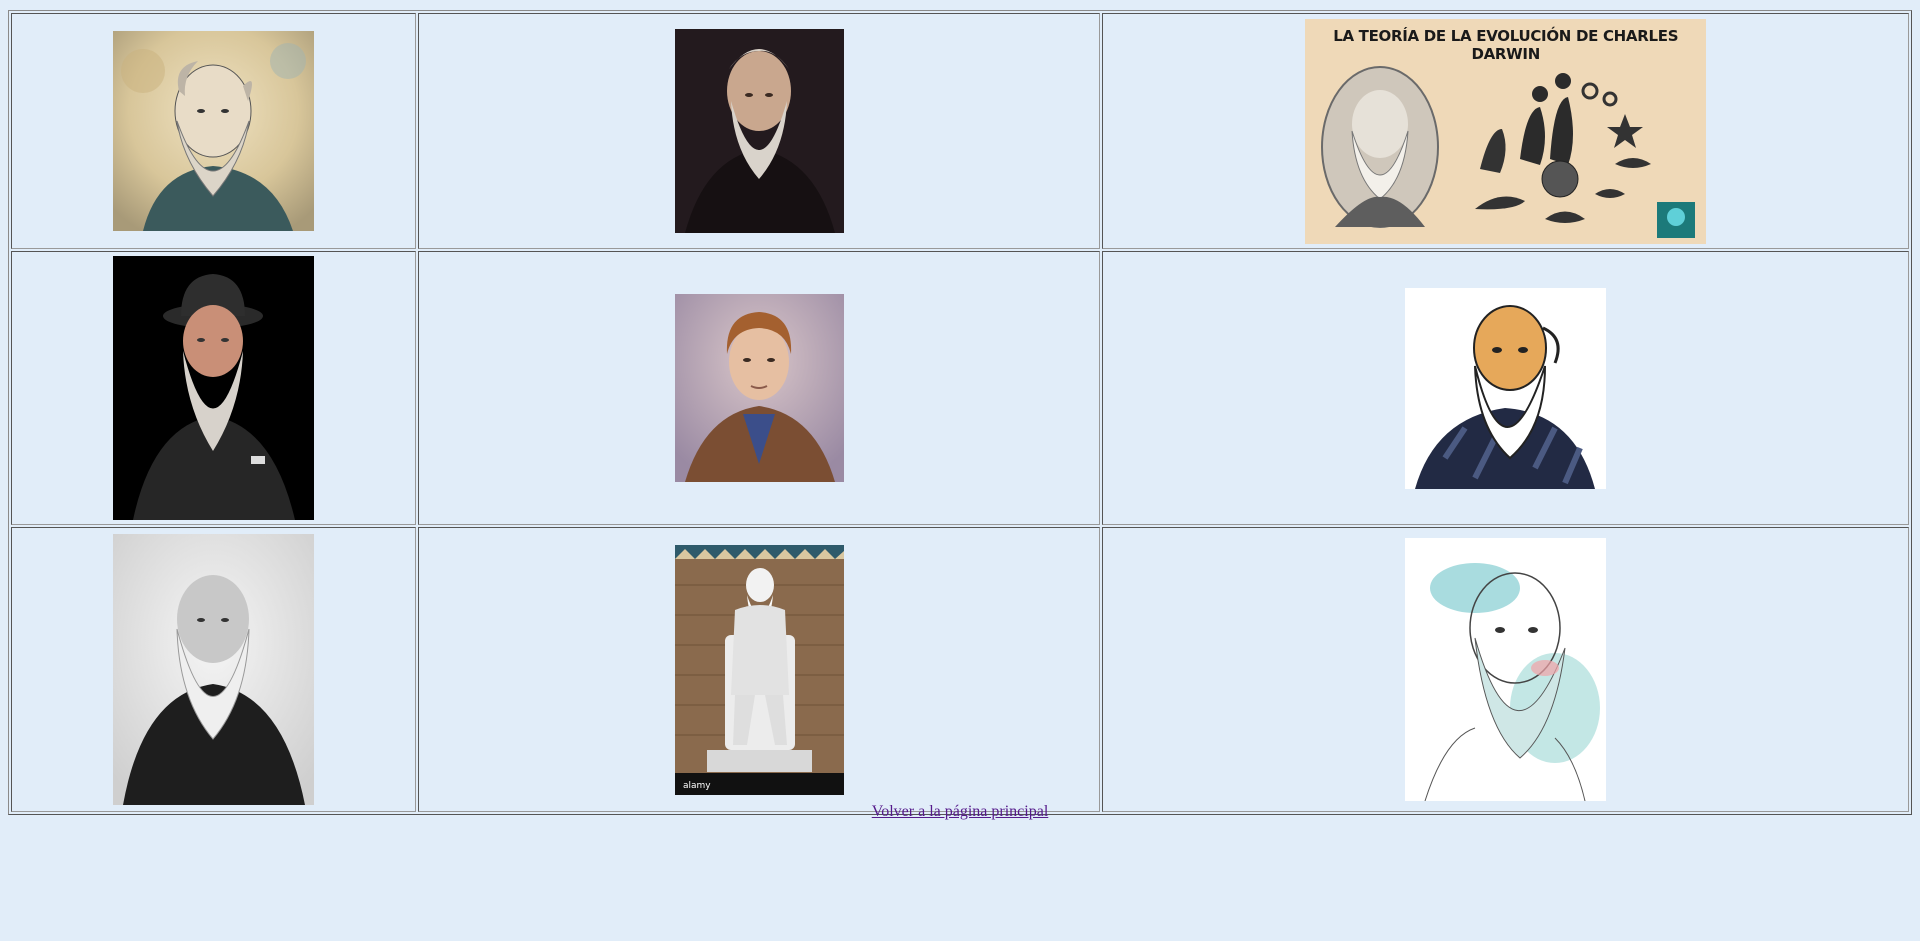  I want to click on gallery-cell: alamy, so click(759, 669).